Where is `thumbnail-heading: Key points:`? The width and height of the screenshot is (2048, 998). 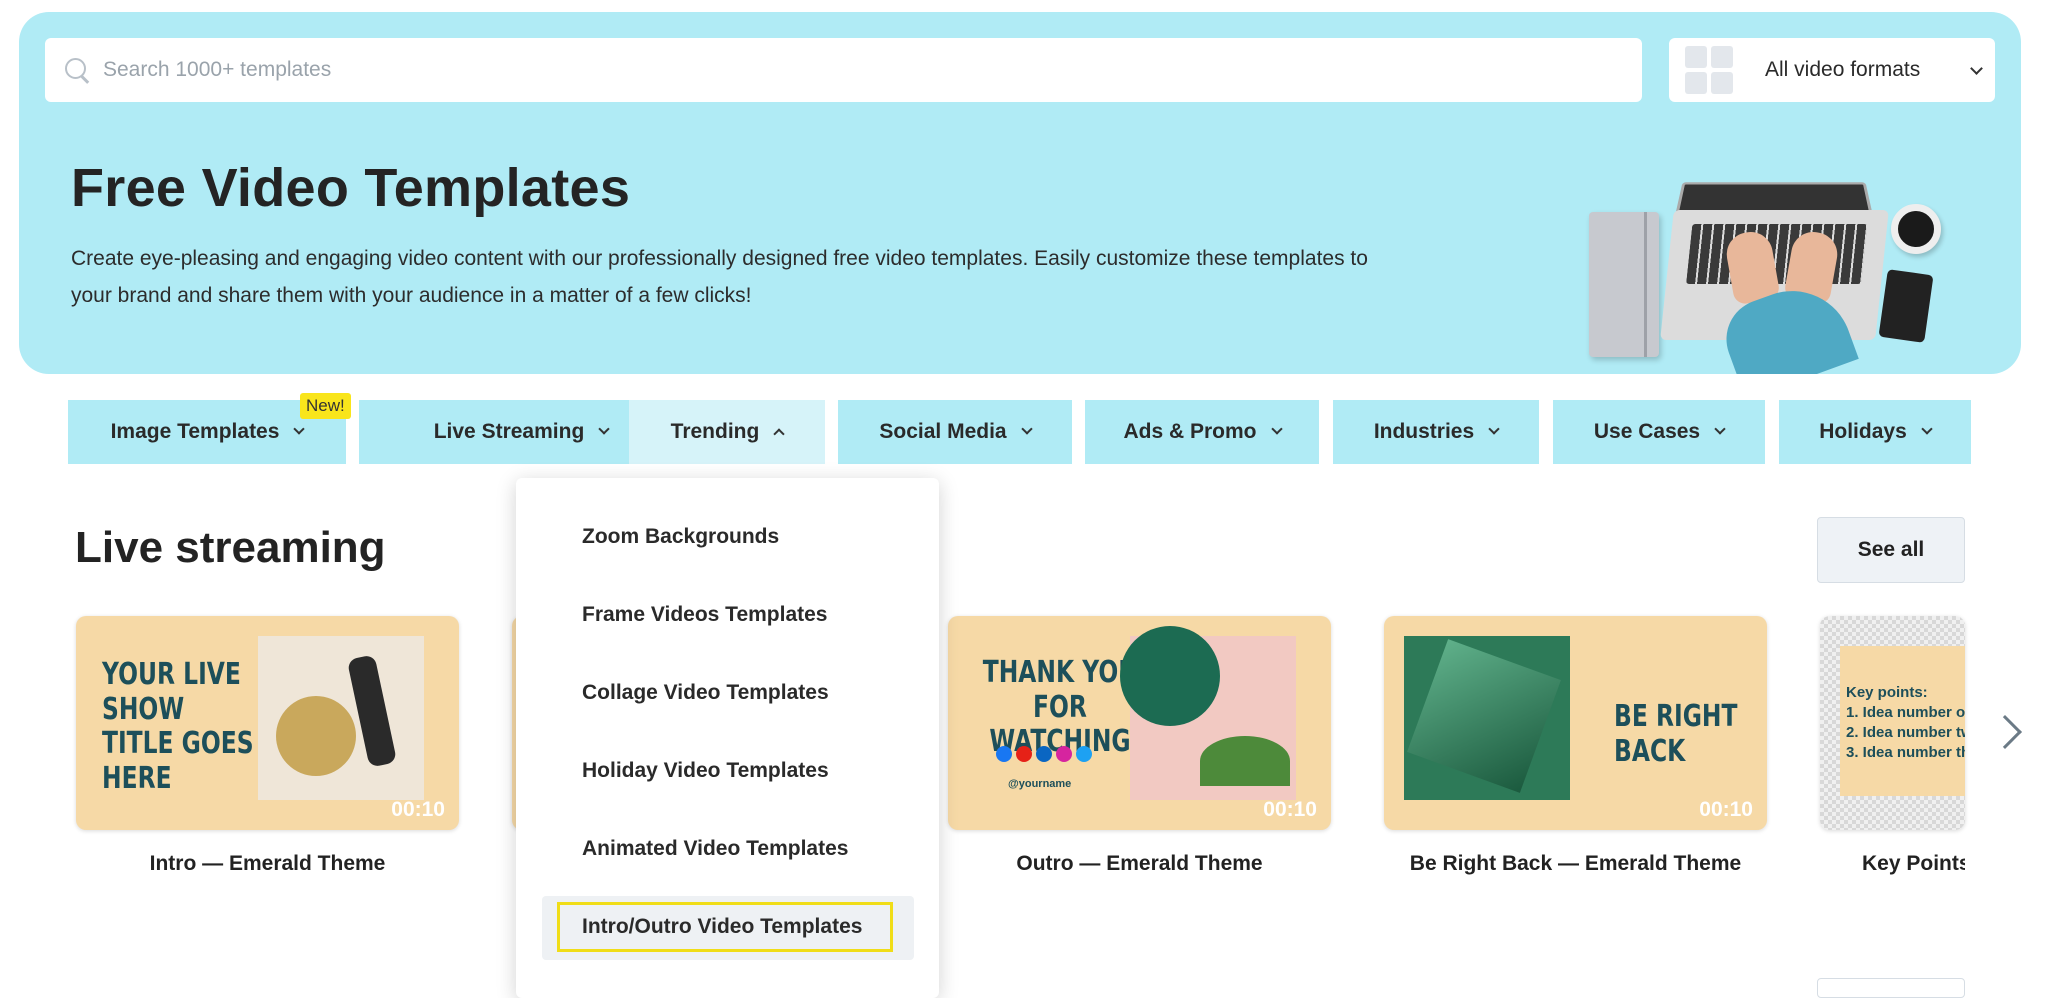 thumbnail-heading: Key points: is located at coordinates (1887, 692).